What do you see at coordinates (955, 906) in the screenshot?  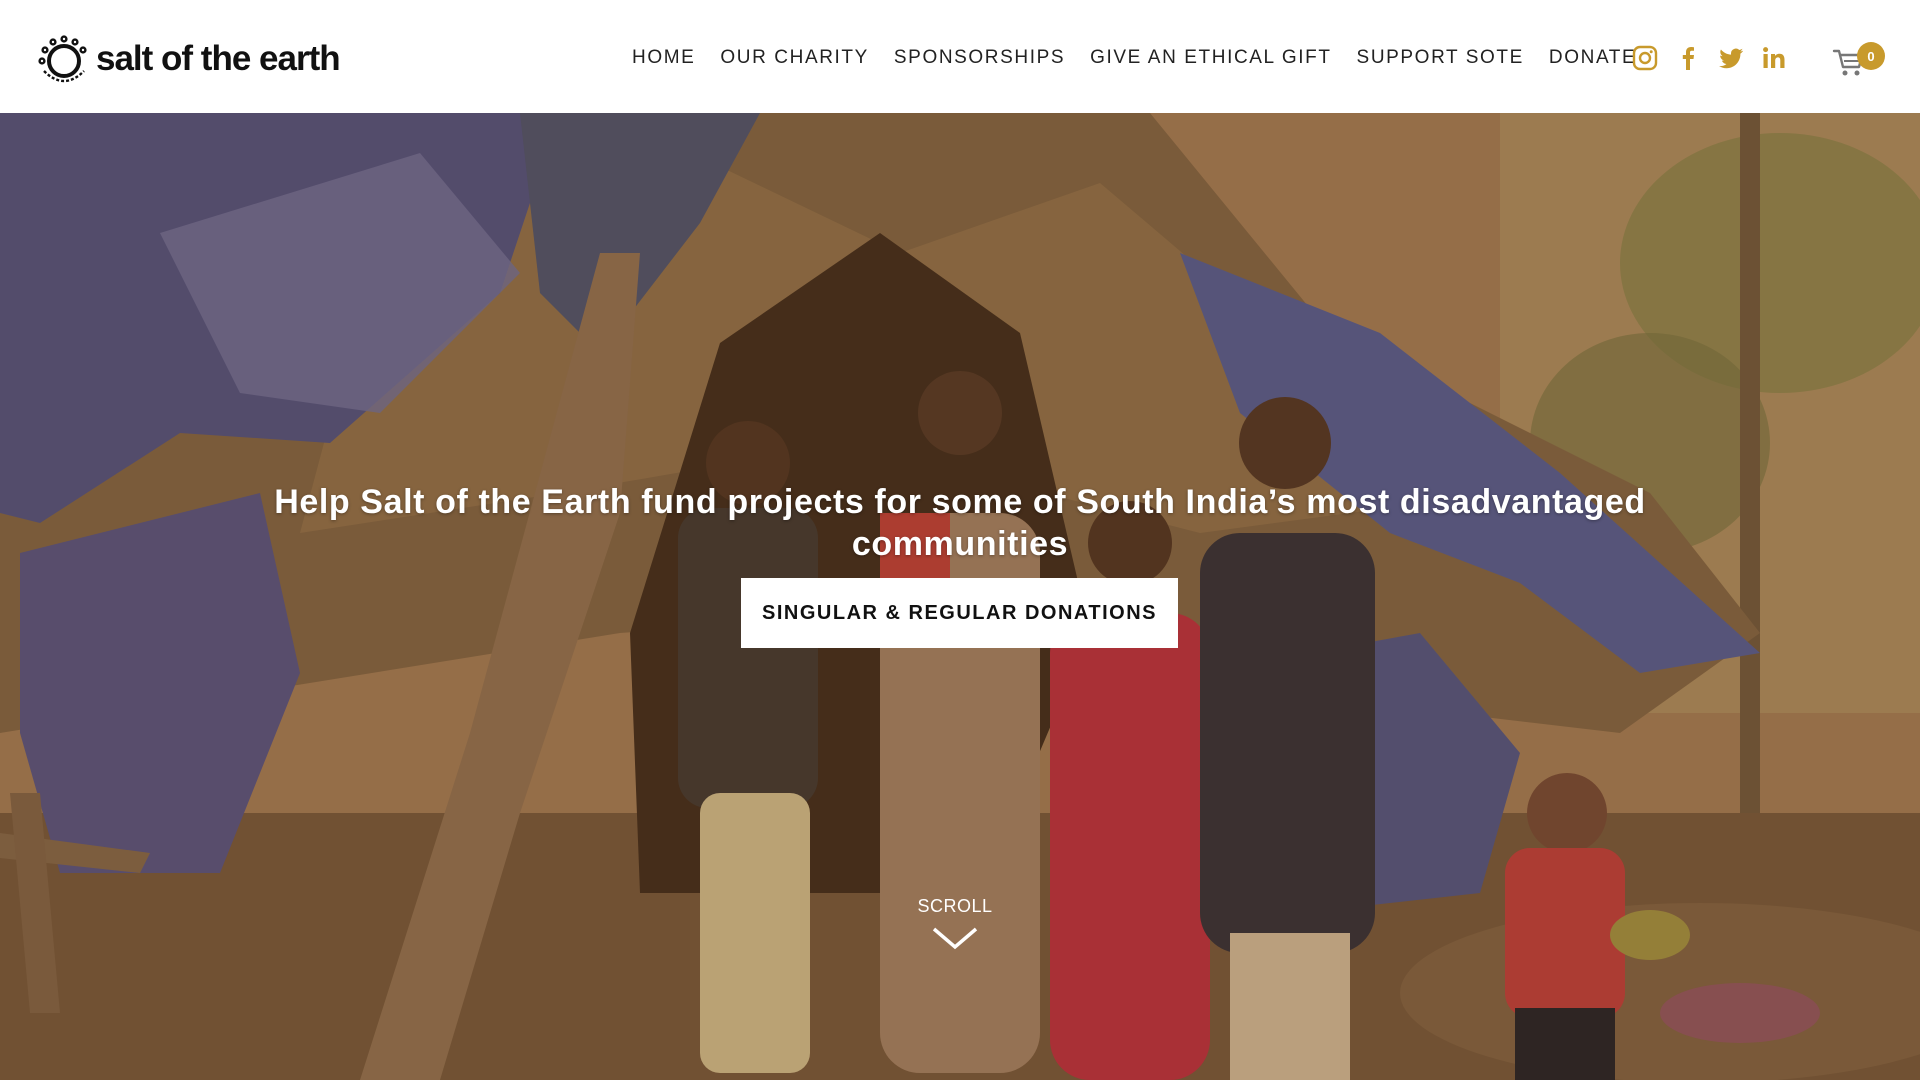 I see `scroll-label: SCROLL` at bounding box center [955, 906].